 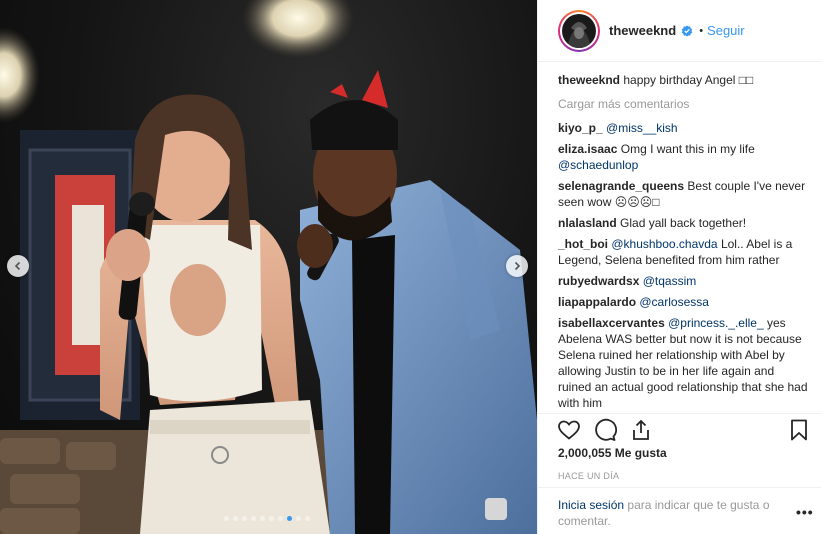 I want to click on save-button, so click(x=799, y=430).